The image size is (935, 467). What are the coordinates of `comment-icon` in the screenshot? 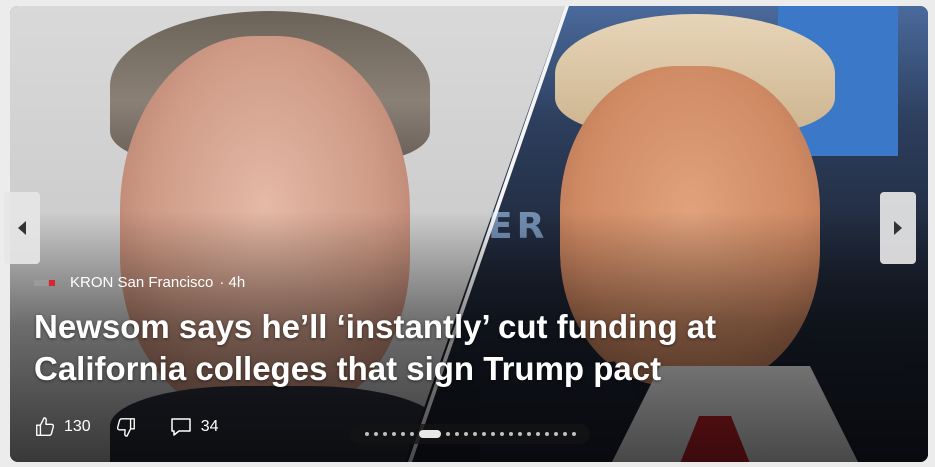 It's located at (180, 427).